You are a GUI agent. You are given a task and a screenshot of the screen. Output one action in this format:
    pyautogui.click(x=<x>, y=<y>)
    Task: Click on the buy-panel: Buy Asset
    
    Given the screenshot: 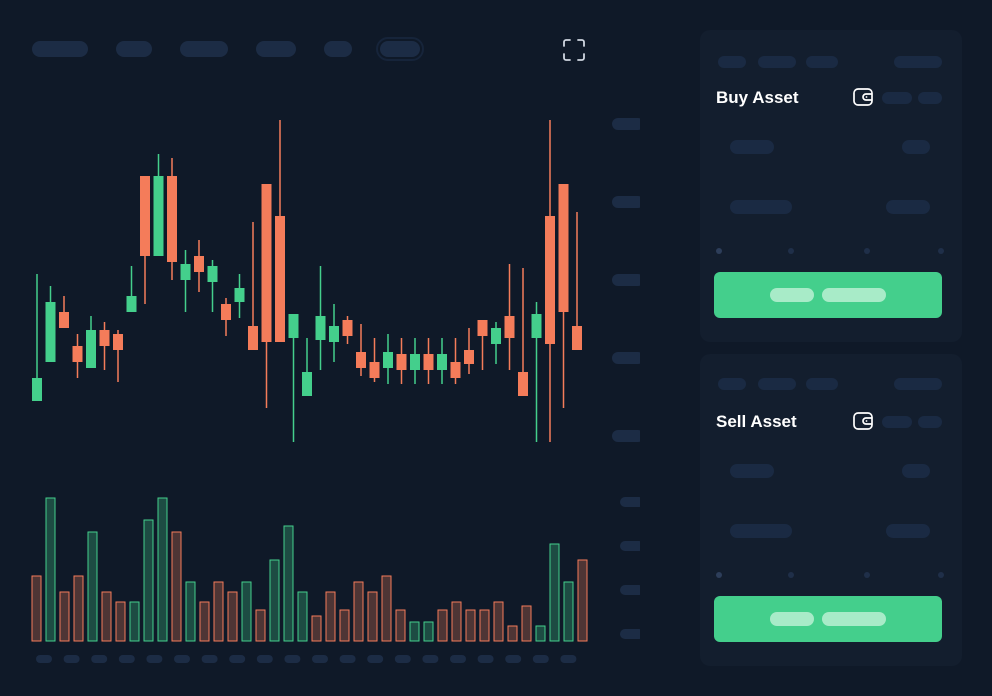 What is the action you would take?
    pyautogui.click(x=831, y=186)
    